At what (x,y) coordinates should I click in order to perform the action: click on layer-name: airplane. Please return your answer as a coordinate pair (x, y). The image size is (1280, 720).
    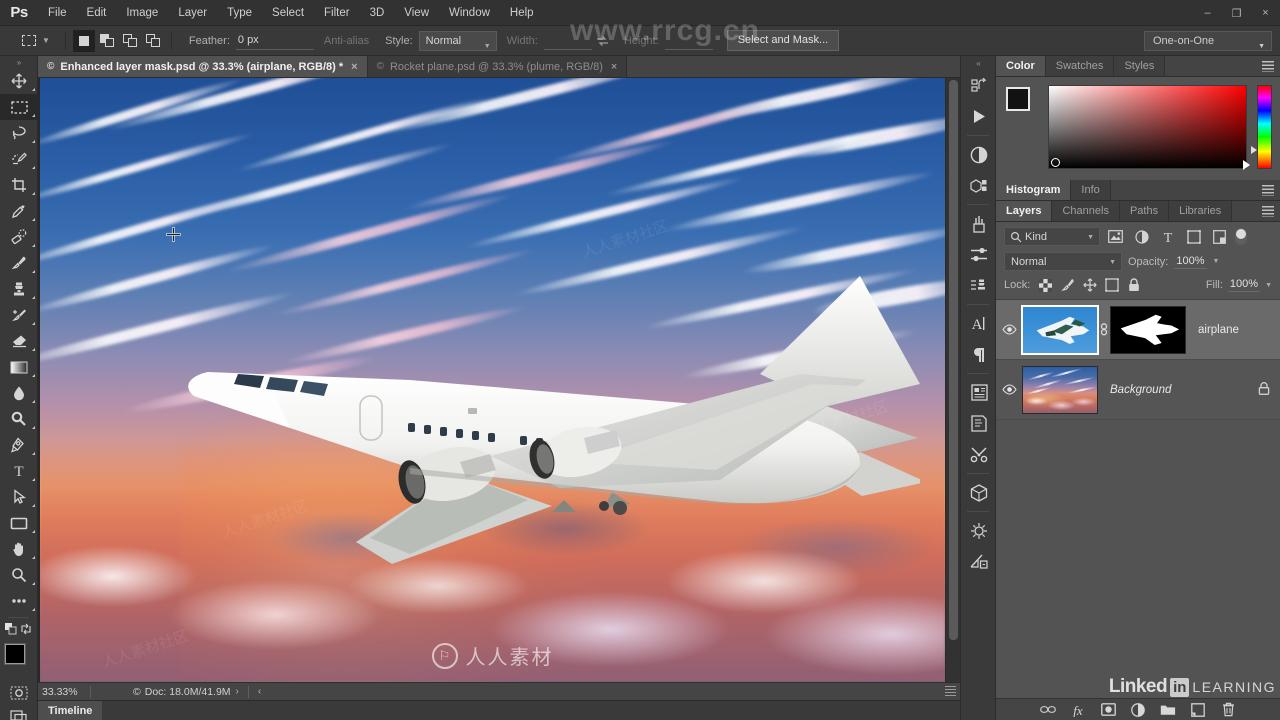
    Looking at the image, I should click on (1212, 330).